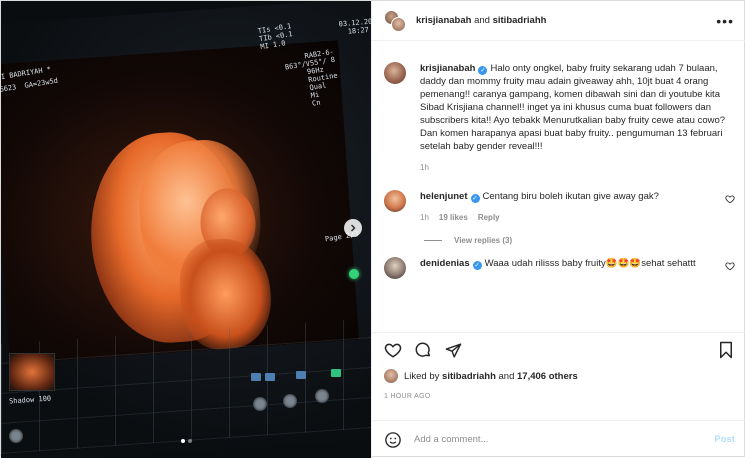 This screenshot has height=458, width=745. I want to click on caption-username-link: krisjianabah, so click(447, 68).